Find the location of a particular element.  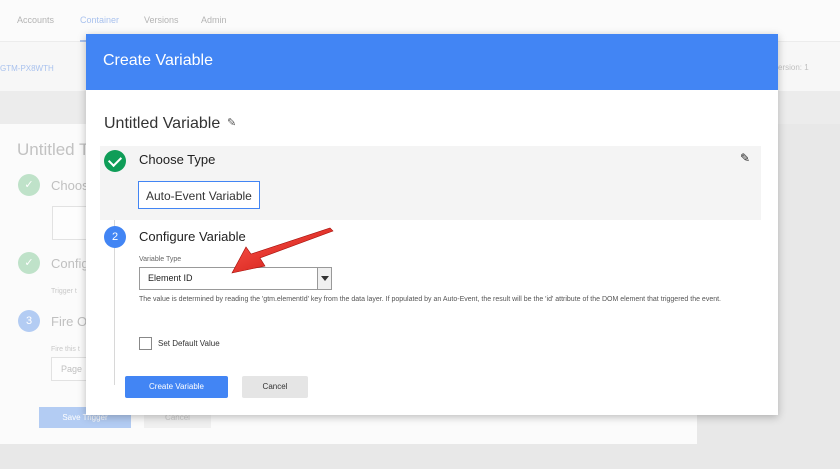

bg-step1-check-icon: ✓ is located at coordinates (29, 185).